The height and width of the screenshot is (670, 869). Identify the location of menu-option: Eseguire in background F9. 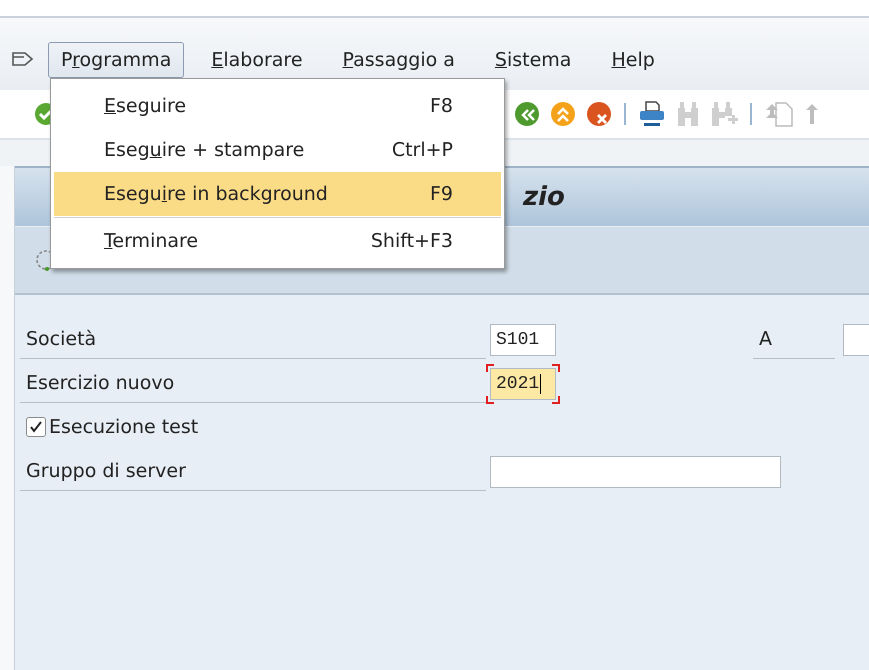
(277, 194).